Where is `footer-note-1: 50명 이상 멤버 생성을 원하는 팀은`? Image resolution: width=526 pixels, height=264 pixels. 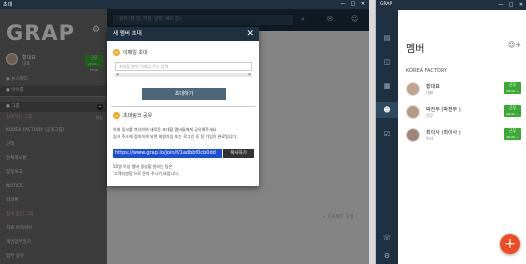
footer-note-1: 50명 이상 멤버 생성을 원하는 팀은 is located at coordinates (143, 166).